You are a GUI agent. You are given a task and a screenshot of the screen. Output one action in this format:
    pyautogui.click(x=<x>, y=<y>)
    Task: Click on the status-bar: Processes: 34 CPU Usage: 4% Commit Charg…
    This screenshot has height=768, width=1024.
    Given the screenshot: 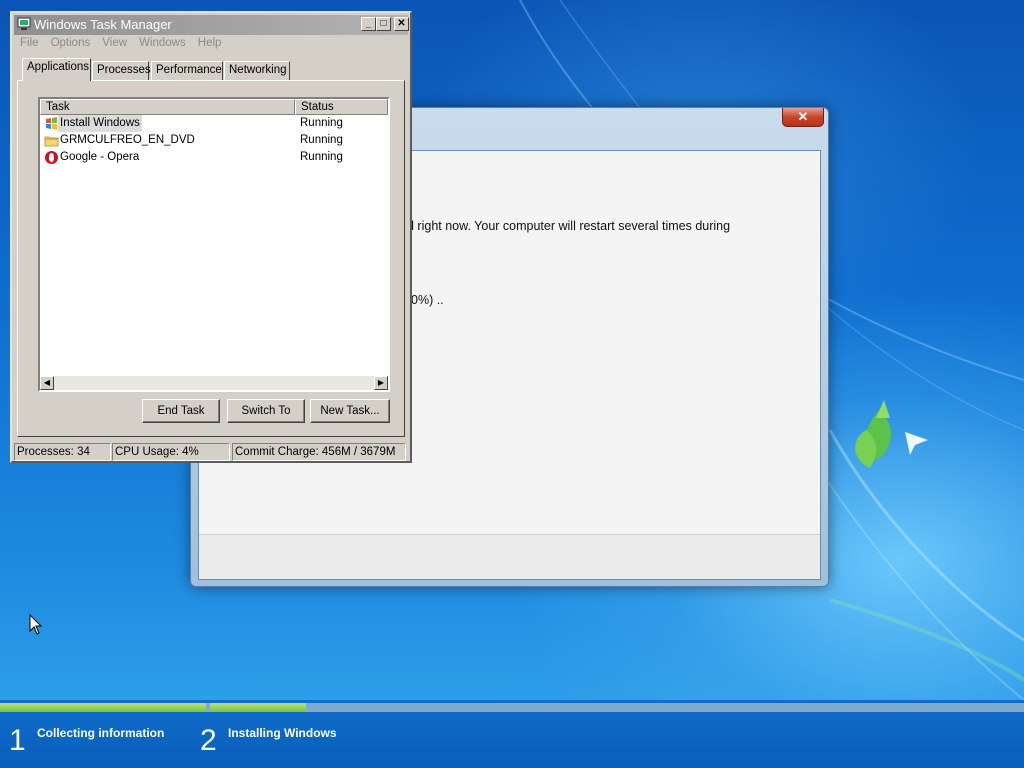 What is the action you would take?
    pyautogui.click(x=211, y=452)
    